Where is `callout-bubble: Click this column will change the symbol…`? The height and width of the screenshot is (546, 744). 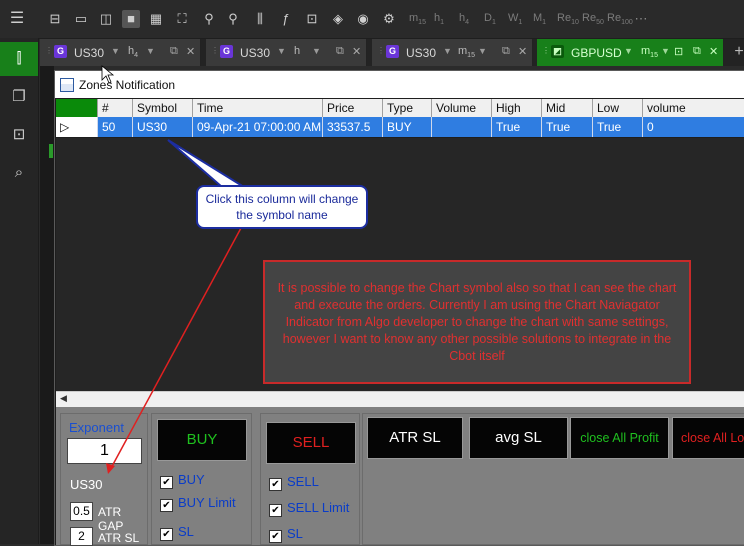 callout-bubble: Click this column will change the symbol… is located at coordinates (282, 207).